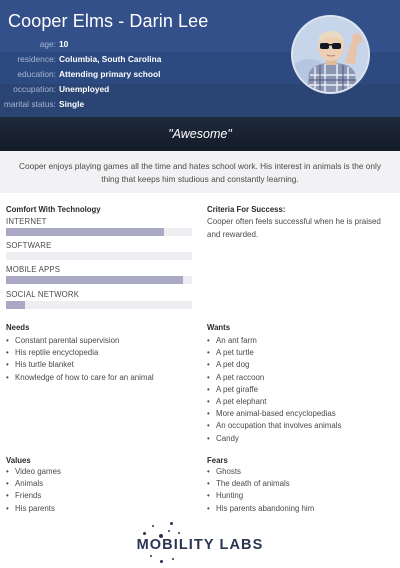 The width and height of the screenshot is (400, 568). Describe the element at coordinates (47, 44) in the screenshot. I see `fact-key: age:` at that location.